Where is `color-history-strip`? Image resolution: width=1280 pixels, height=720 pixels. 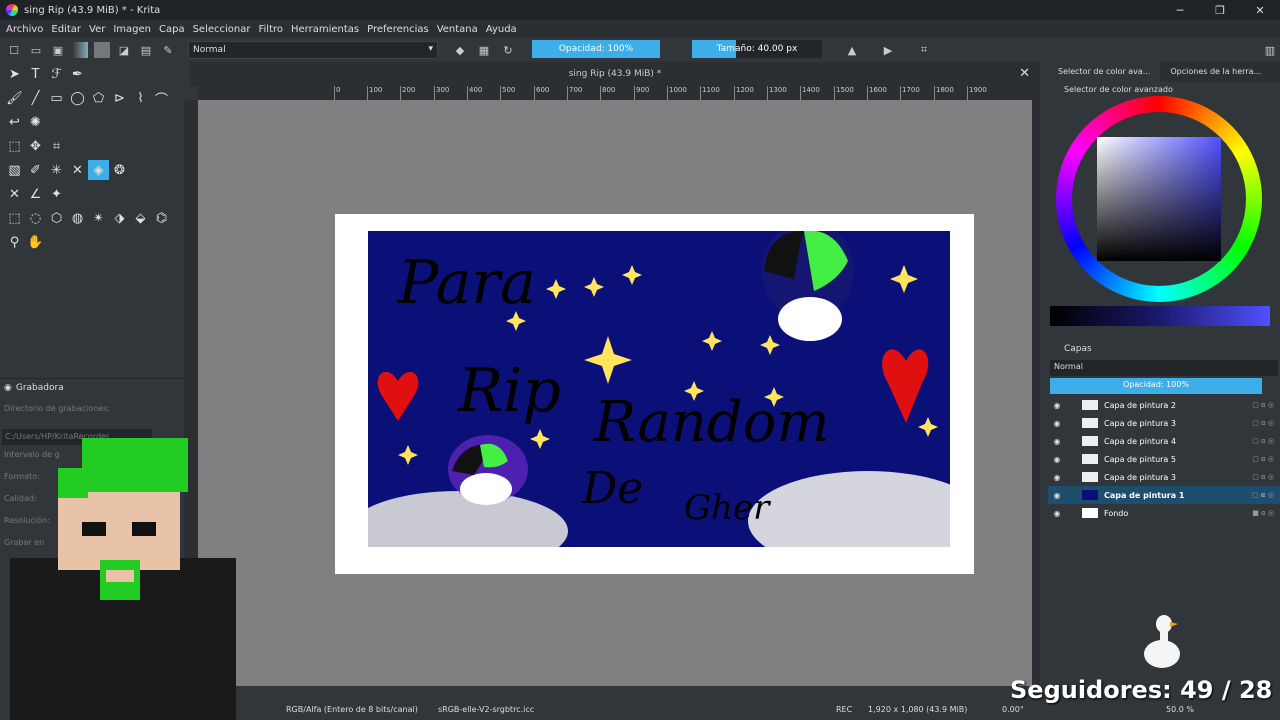 color-history-strip is located at coordinates (1160, 316).